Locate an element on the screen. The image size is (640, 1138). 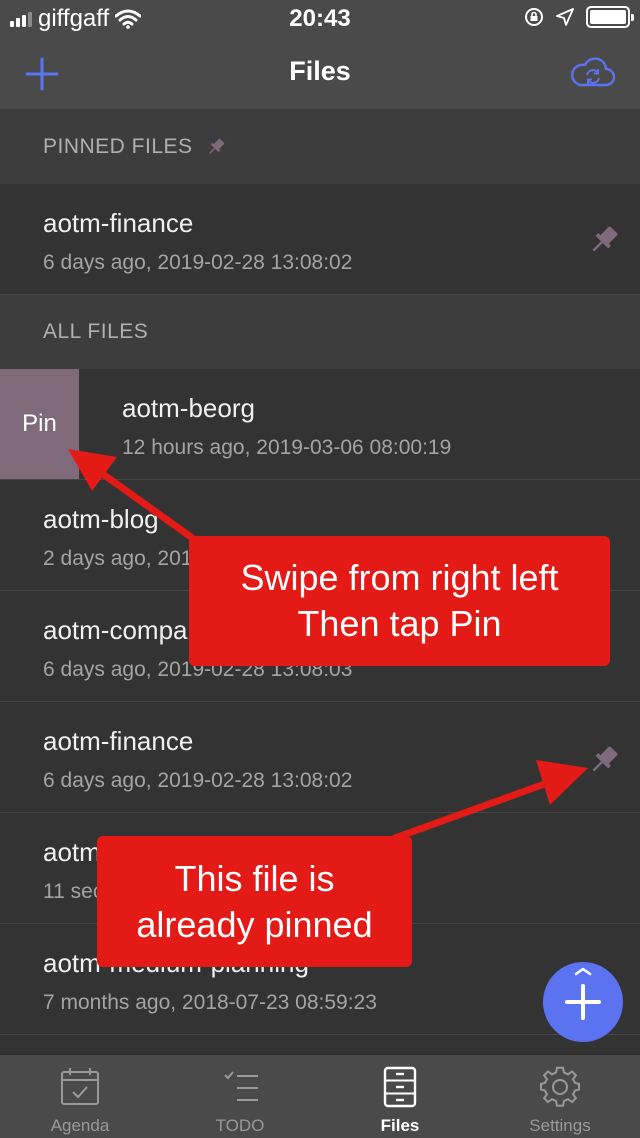
checklist-icon is located at coordinates (241, 1086).